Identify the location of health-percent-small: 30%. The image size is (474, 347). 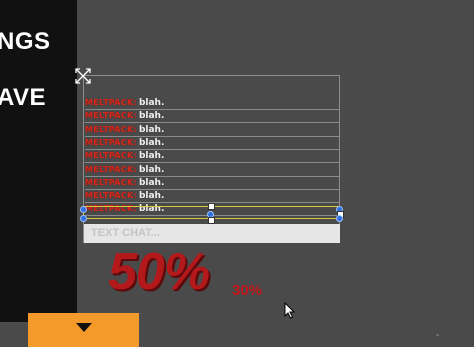
(247, 290).